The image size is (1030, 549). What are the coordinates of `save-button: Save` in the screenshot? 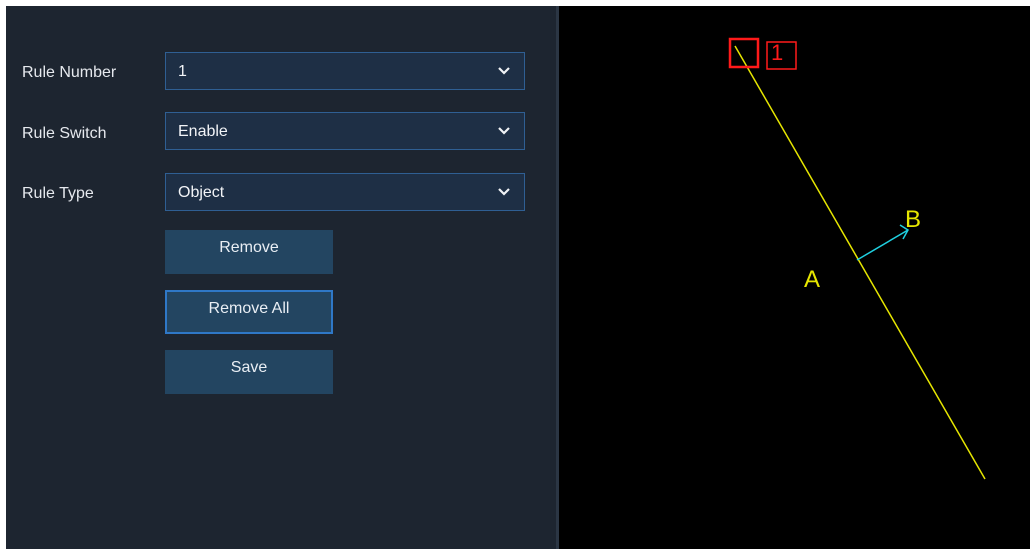 It's located at (249, 372).